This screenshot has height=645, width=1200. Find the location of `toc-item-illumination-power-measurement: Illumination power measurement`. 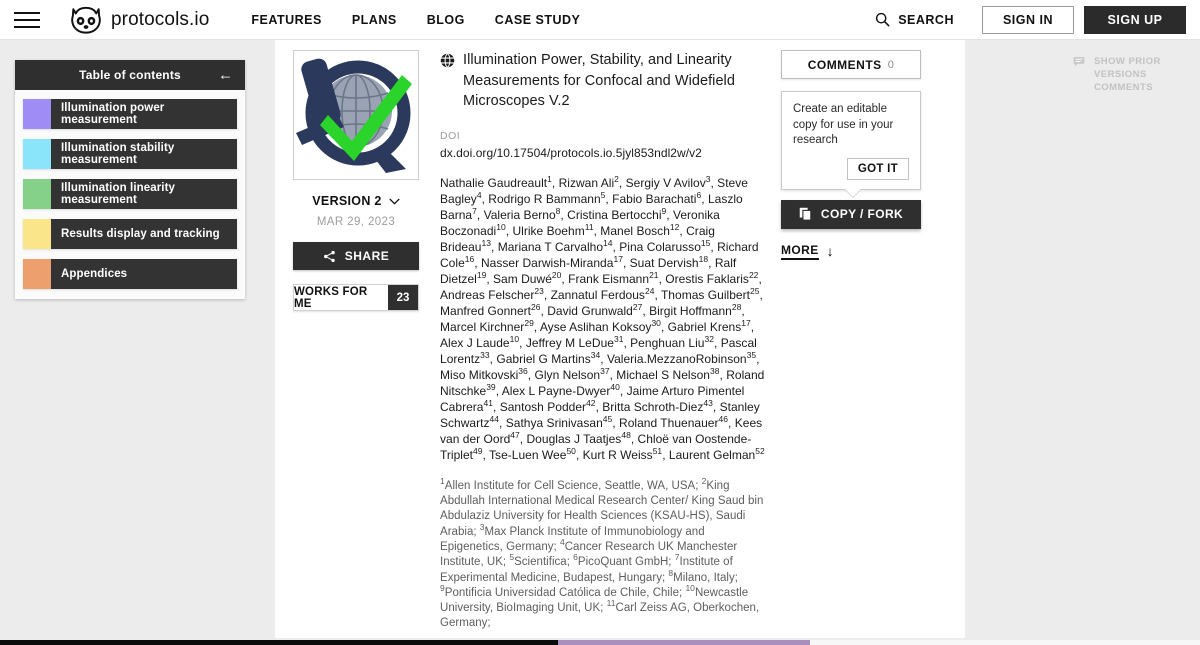

toc-item-illumination-power-measurement: Illumination power measurement is located at coordinates (130, 114).